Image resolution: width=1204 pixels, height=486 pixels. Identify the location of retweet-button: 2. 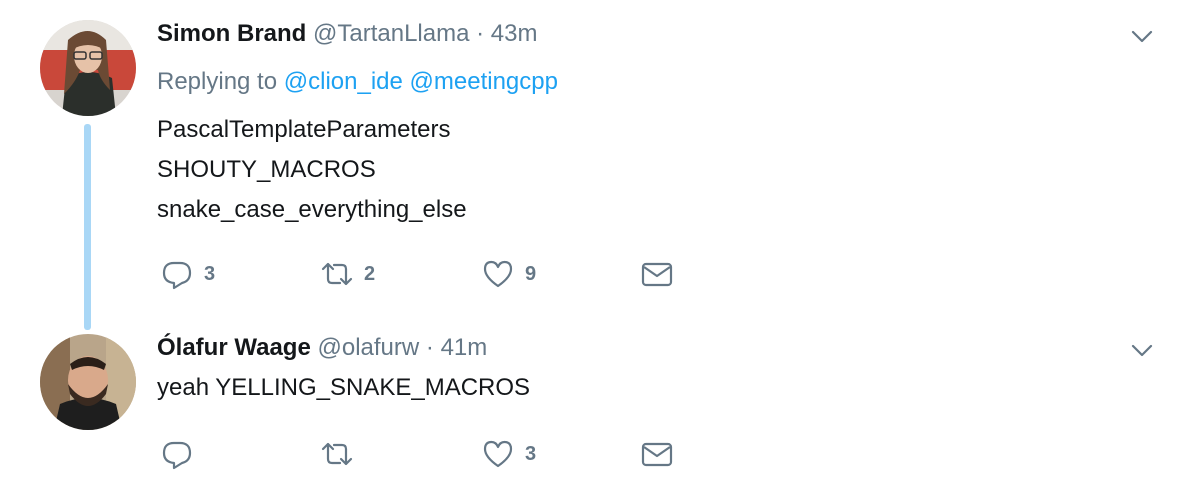
(347, 274).